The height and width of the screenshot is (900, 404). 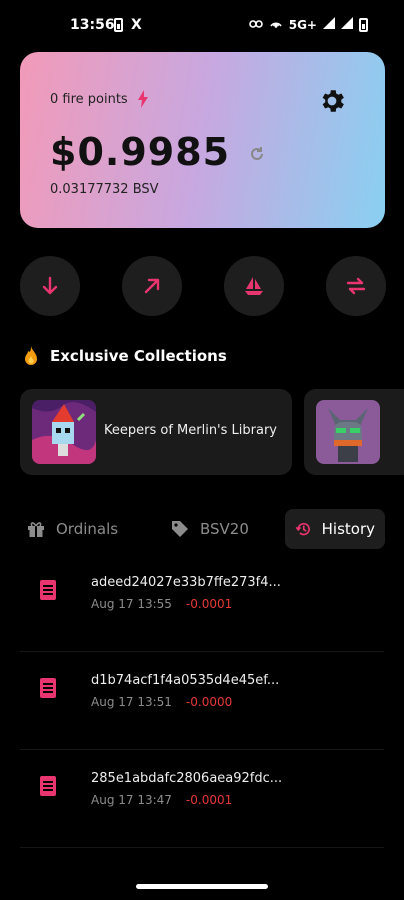 I want to click on tx-date: Aug 17 13:55, so click(x=131, y=604).